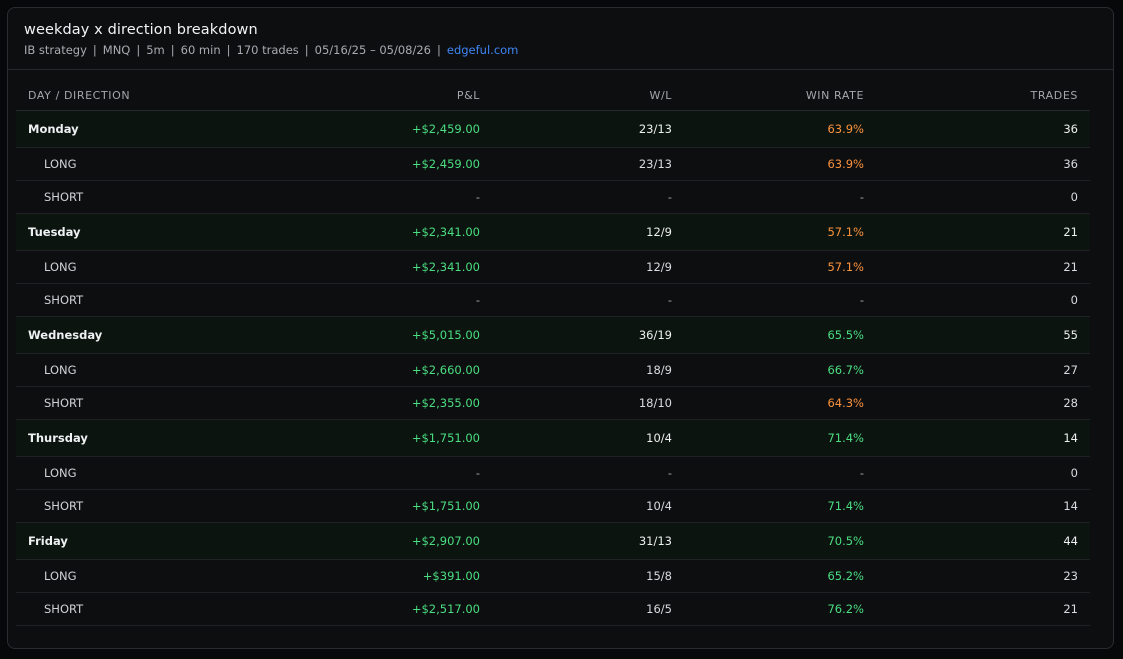  I want to click on subtitle-timeframe: 5m, so click(155, 50).